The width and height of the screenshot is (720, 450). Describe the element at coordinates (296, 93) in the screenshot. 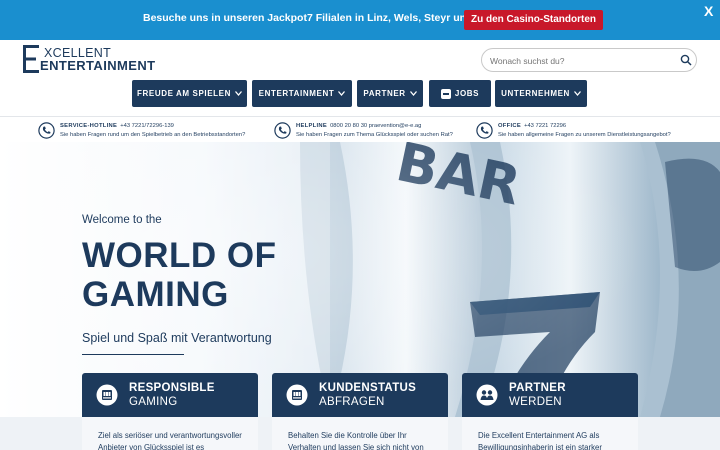

I see `nav-item-label: ENTERTAINMENT` at that location.